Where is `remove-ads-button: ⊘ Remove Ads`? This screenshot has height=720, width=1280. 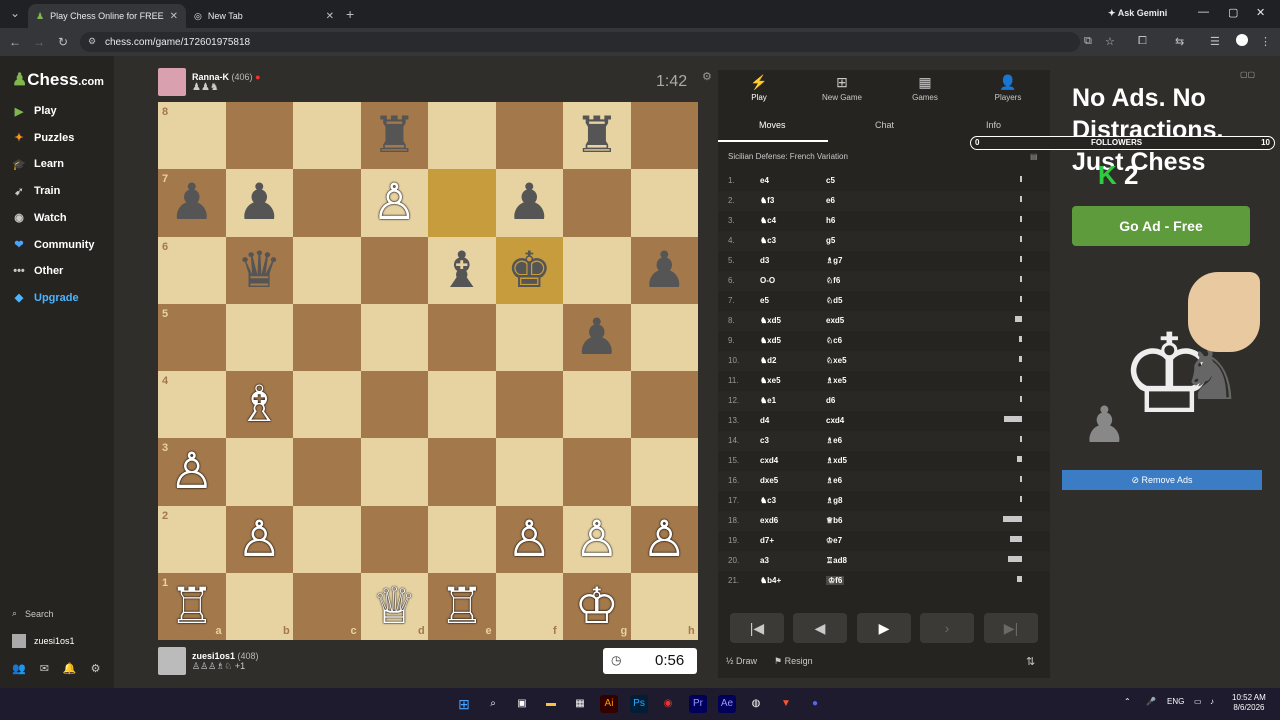
remove-ads-button: ⊘ Remove Ads is located at coordinates (1162, 480).